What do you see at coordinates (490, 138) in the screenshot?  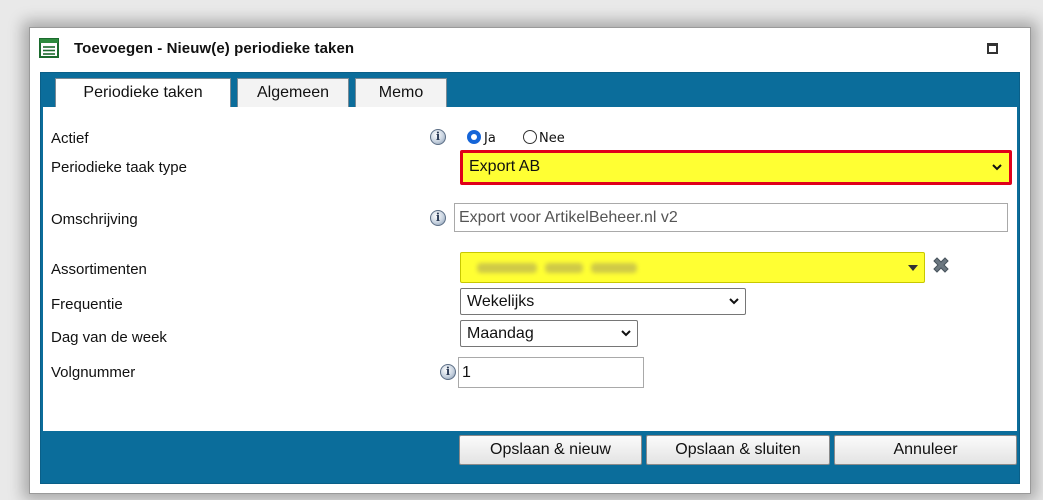 I see `radio-ja-label: Ja` at bounding box center [490, 138].